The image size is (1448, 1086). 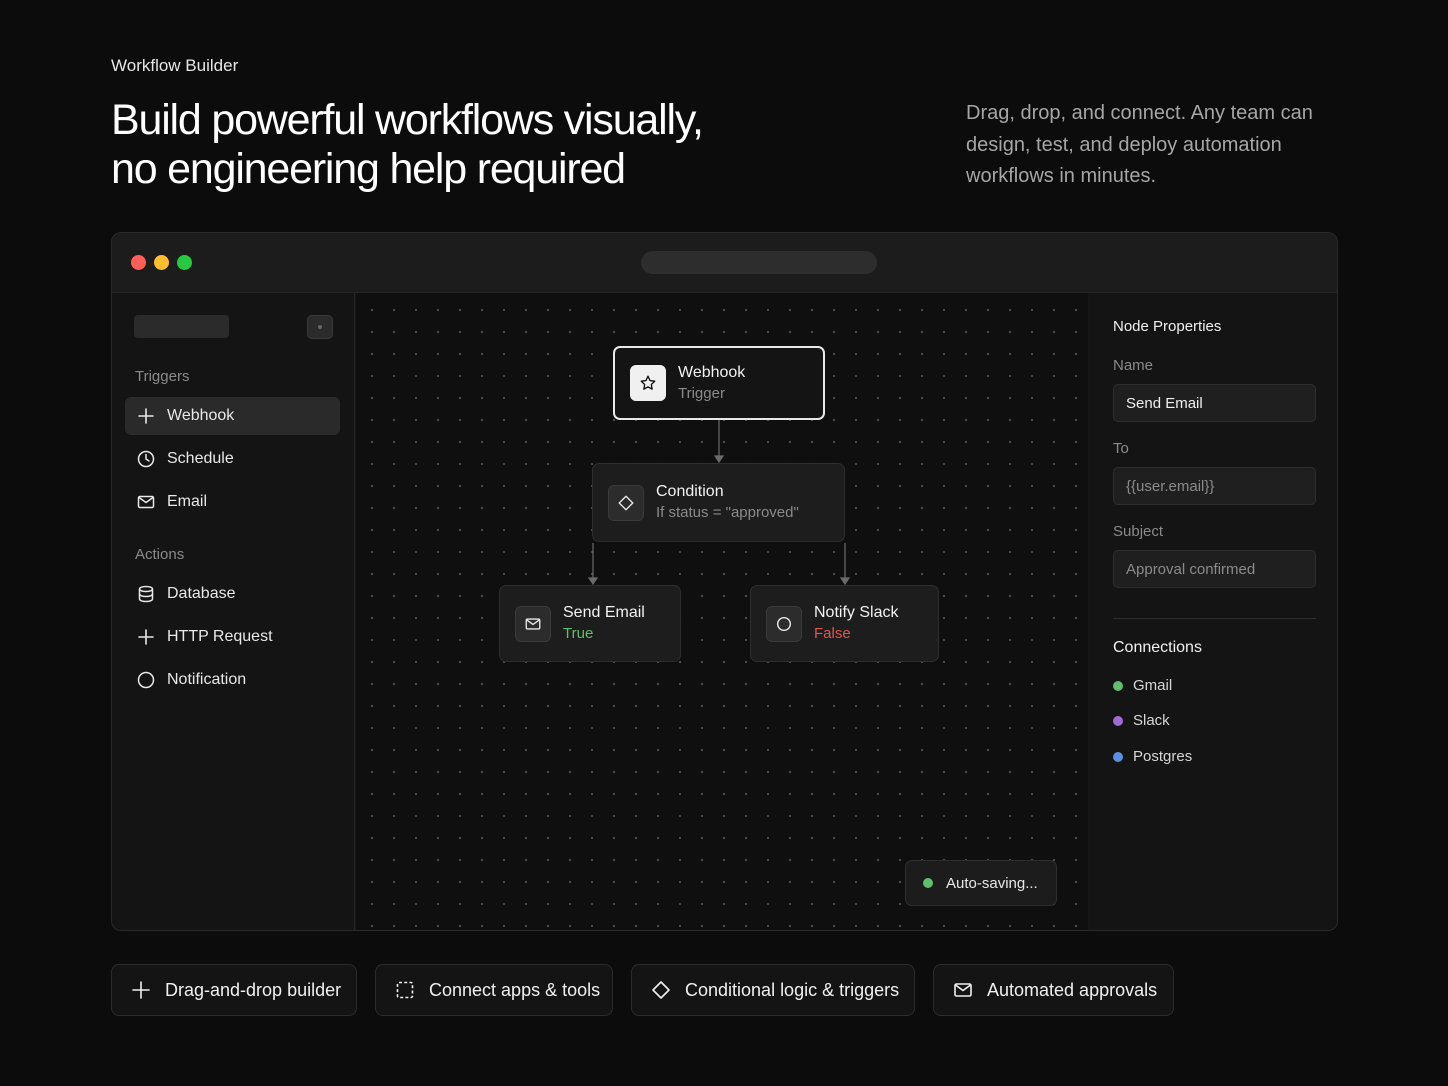 I want to click on window-titlebar, so click(x=724, y=263).